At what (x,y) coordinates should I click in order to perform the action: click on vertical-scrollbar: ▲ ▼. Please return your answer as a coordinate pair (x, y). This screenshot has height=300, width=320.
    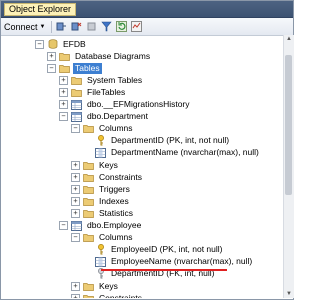
    Looking at the image, I should click on (288, 166).